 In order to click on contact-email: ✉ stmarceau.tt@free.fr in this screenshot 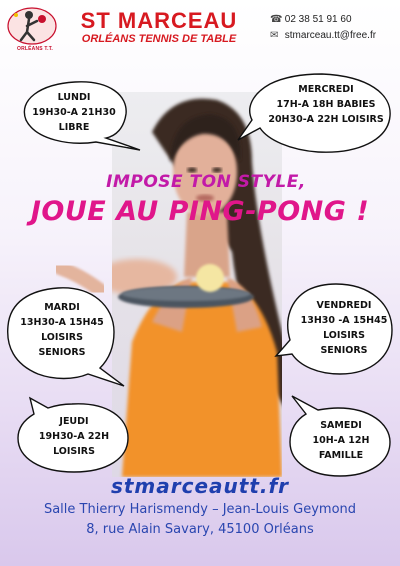, I will do `click(323, 35)`.